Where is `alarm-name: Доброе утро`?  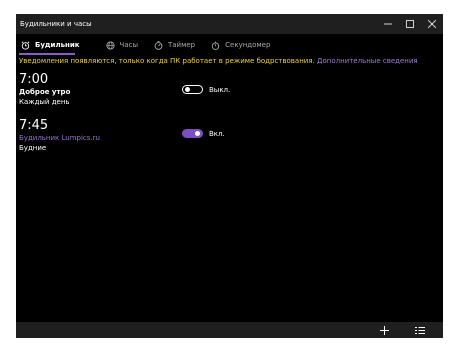
alarm-name: Доброе утро is located at coordinates (45, 92).